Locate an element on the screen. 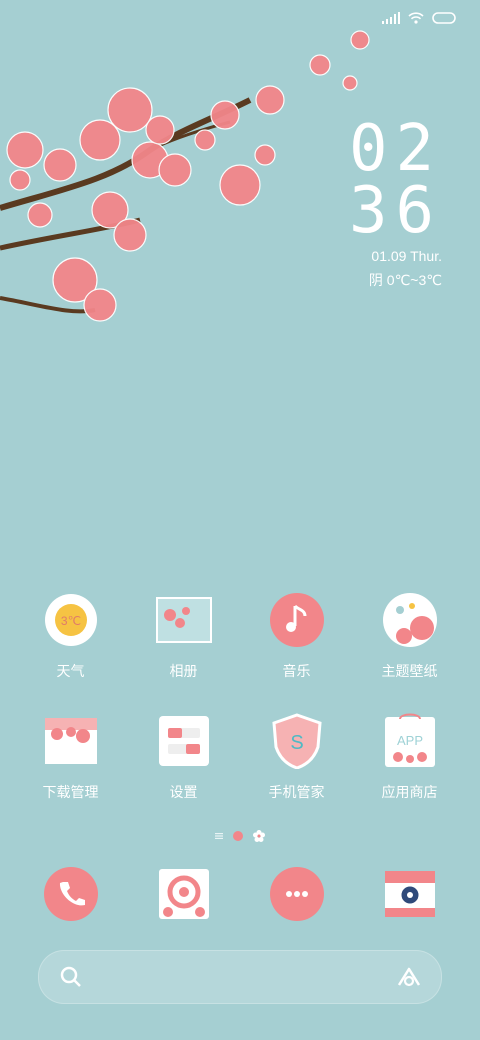 This screenshot has height=1040, width=480. phone-icon is located at coordinates (71, 894).